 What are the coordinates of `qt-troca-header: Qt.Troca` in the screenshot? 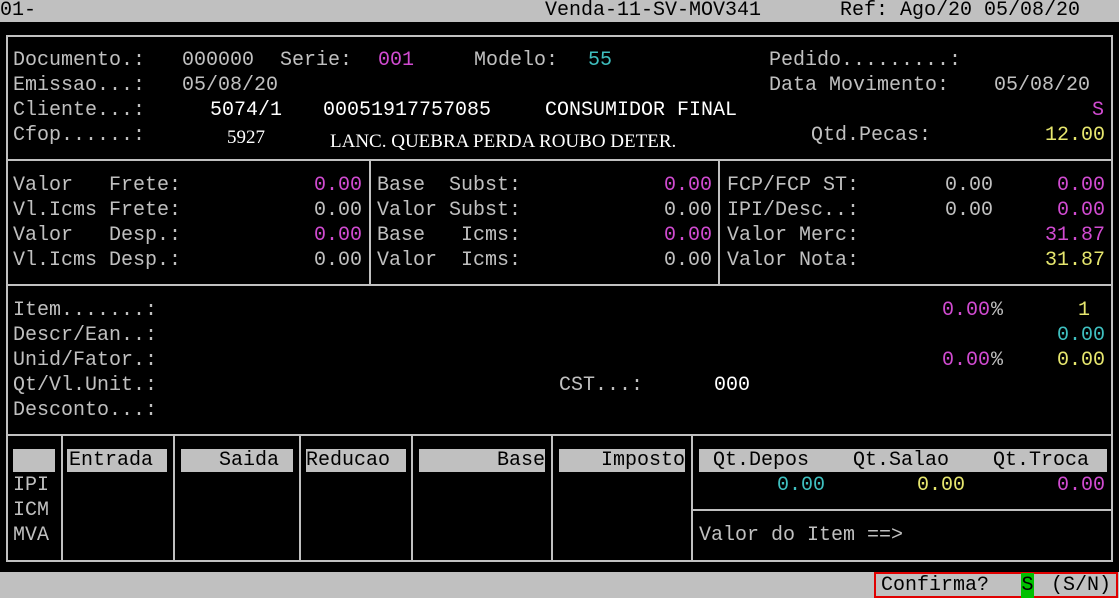 It's located at (1041, 460).